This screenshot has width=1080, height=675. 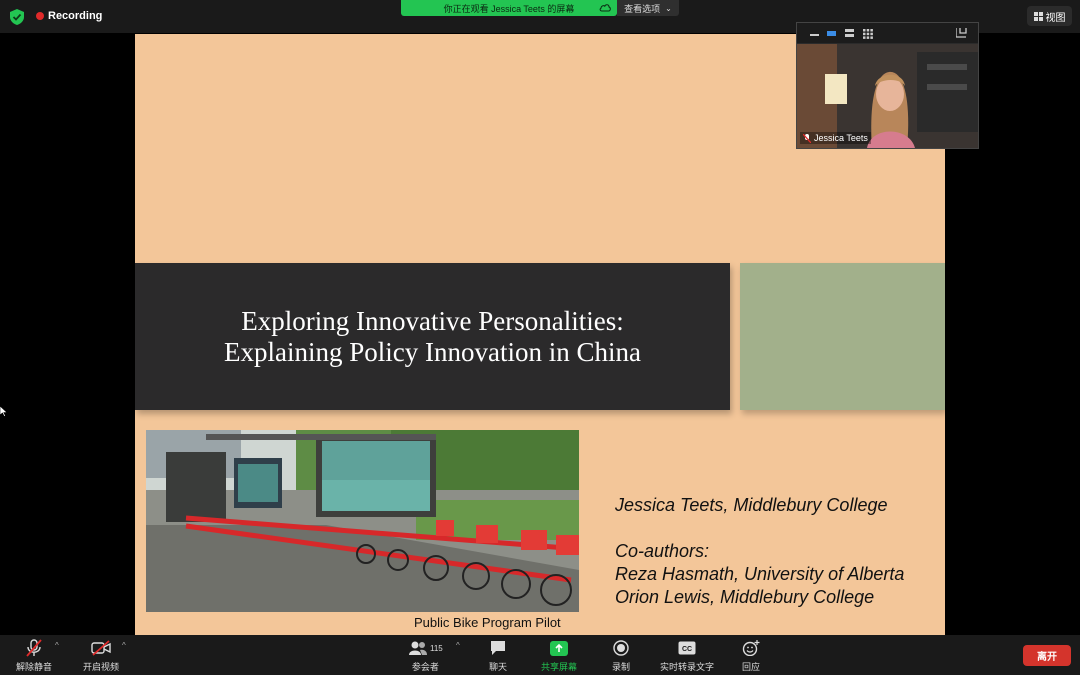 What do you see at coordinates (831, 33) in the screenshot?
I see `speaker-view-icon` at bounding box center [831, 33].